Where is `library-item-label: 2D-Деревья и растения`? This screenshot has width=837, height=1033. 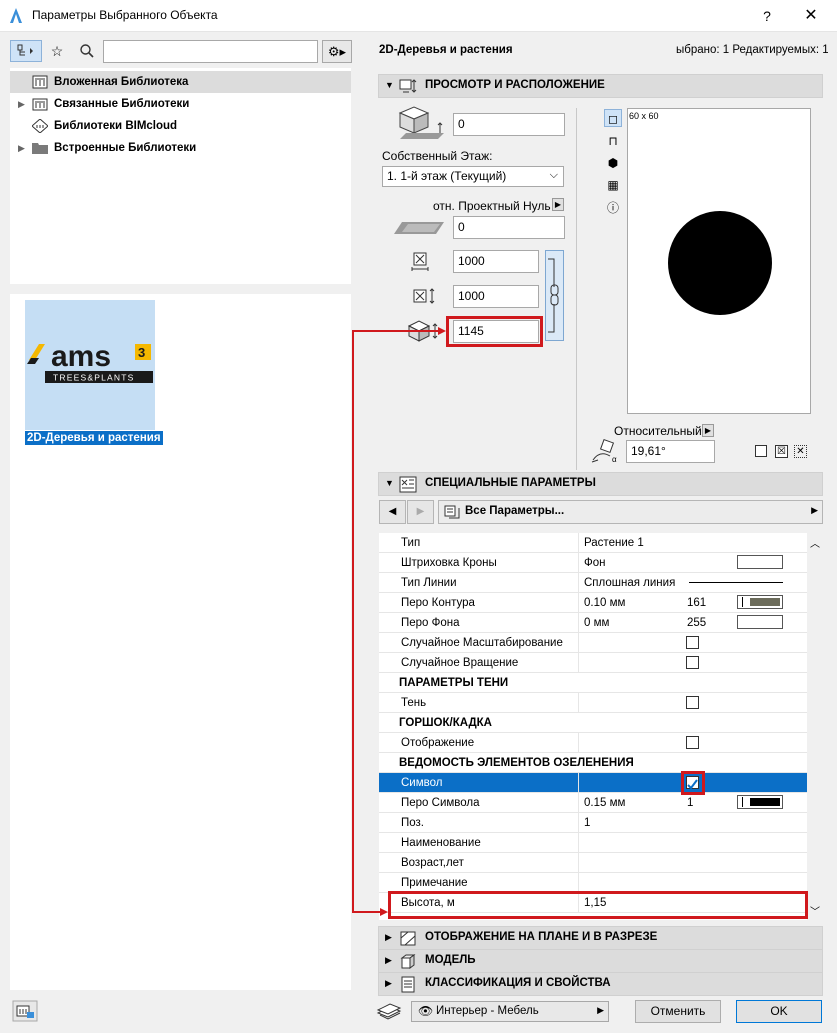
library-item-label: 2D-Деревья и растения is located at coordinates (94, 438).